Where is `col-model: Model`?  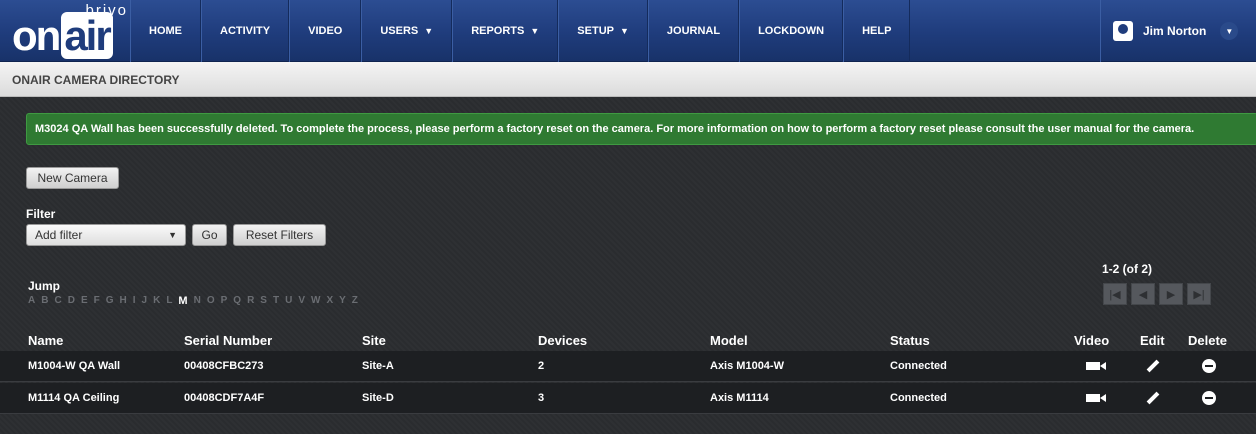
col-model: Model is located at coordinates (729, 340).